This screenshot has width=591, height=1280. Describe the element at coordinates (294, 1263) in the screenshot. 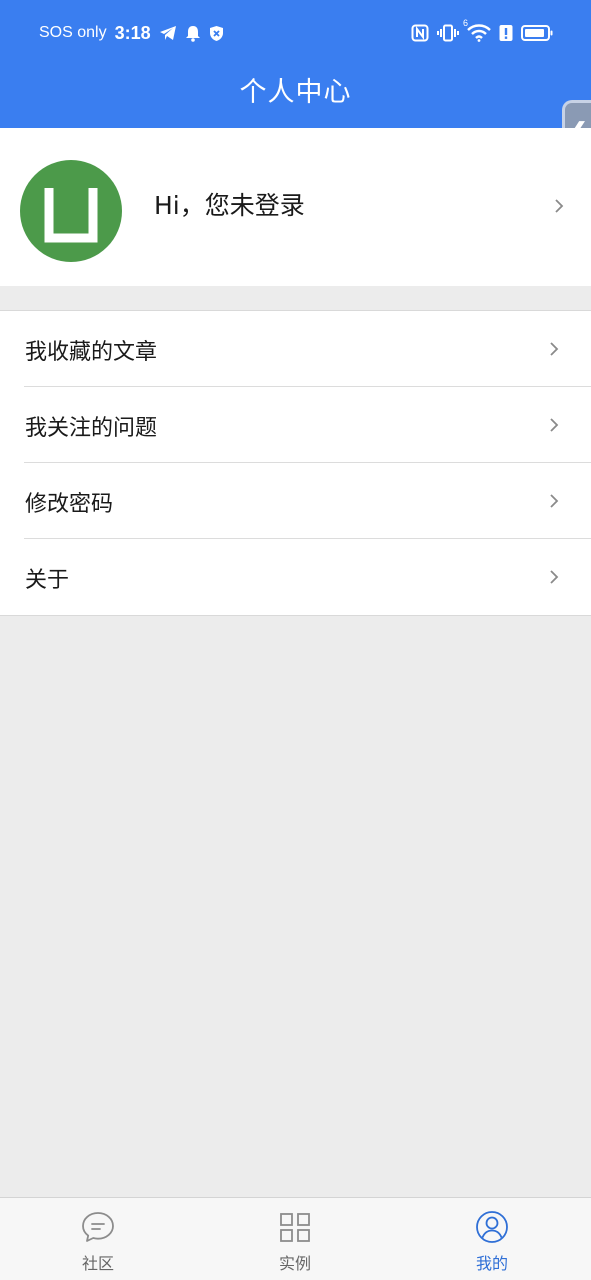

I see `tab-label: 实例` at that location.